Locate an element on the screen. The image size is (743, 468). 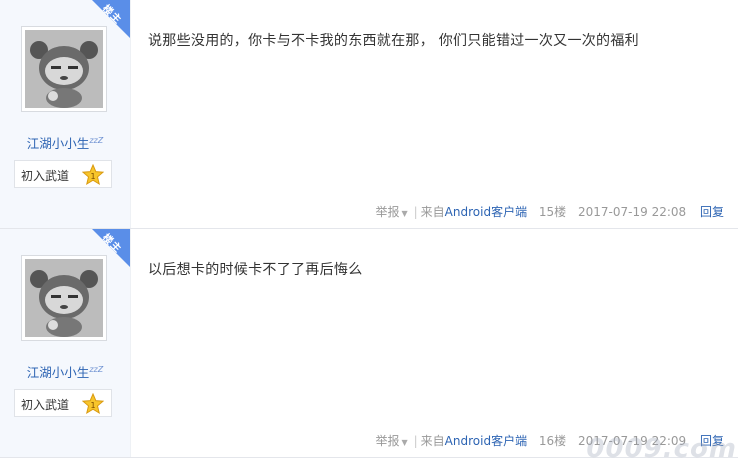
post-tail: 举报 ▼ | 来自Android客户端 15楼 2017-07-19 22:08 回复 is located at coordinates (549, 211).